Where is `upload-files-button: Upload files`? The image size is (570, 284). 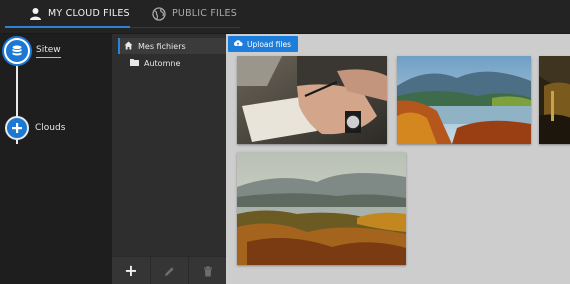
upload-files-button: Upload files is located at coordinates (263, 44).